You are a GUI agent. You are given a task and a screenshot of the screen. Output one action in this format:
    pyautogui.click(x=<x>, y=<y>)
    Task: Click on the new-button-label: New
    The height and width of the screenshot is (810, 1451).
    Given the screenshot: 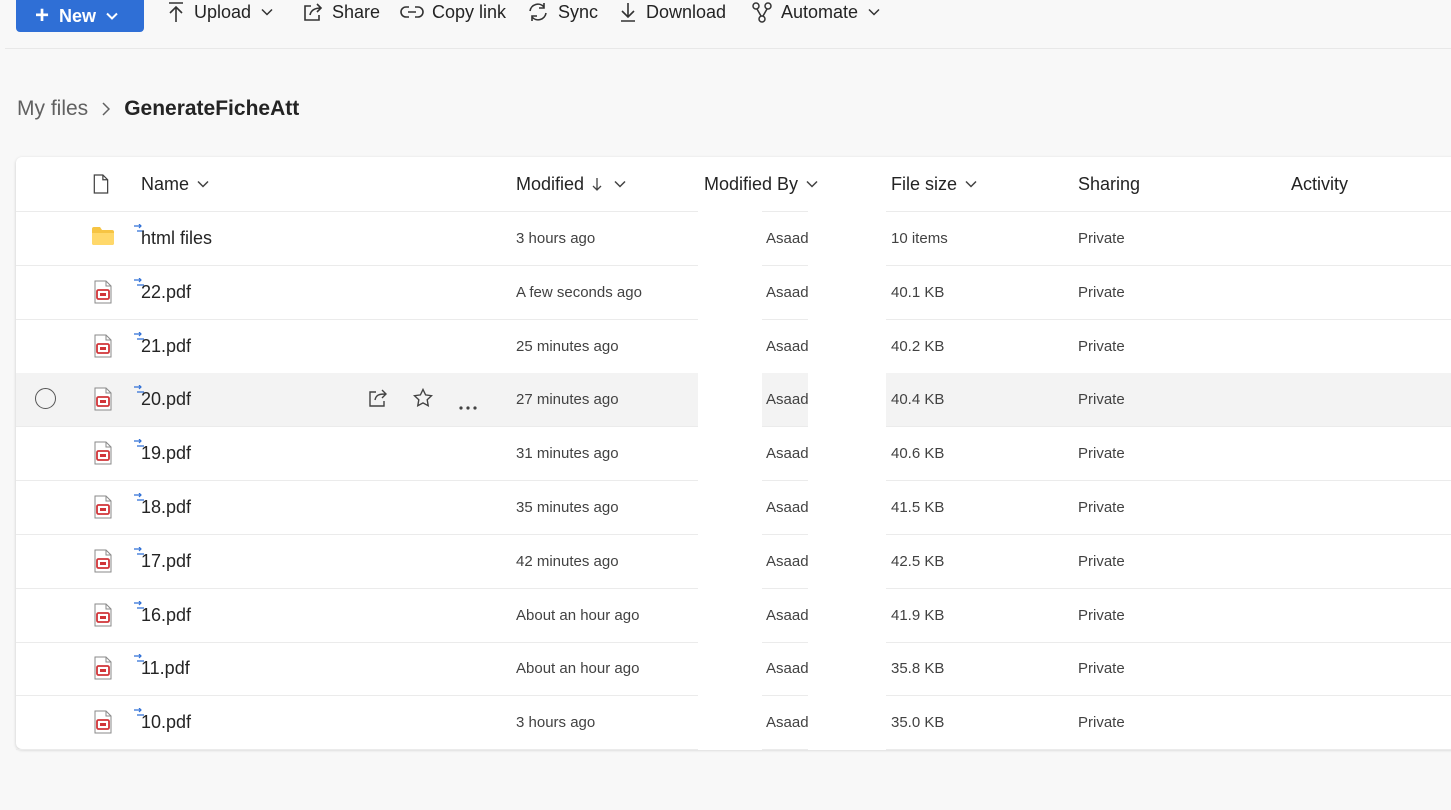 What is the action you would take?
    pyautogui.click(x=78, y=15)
    